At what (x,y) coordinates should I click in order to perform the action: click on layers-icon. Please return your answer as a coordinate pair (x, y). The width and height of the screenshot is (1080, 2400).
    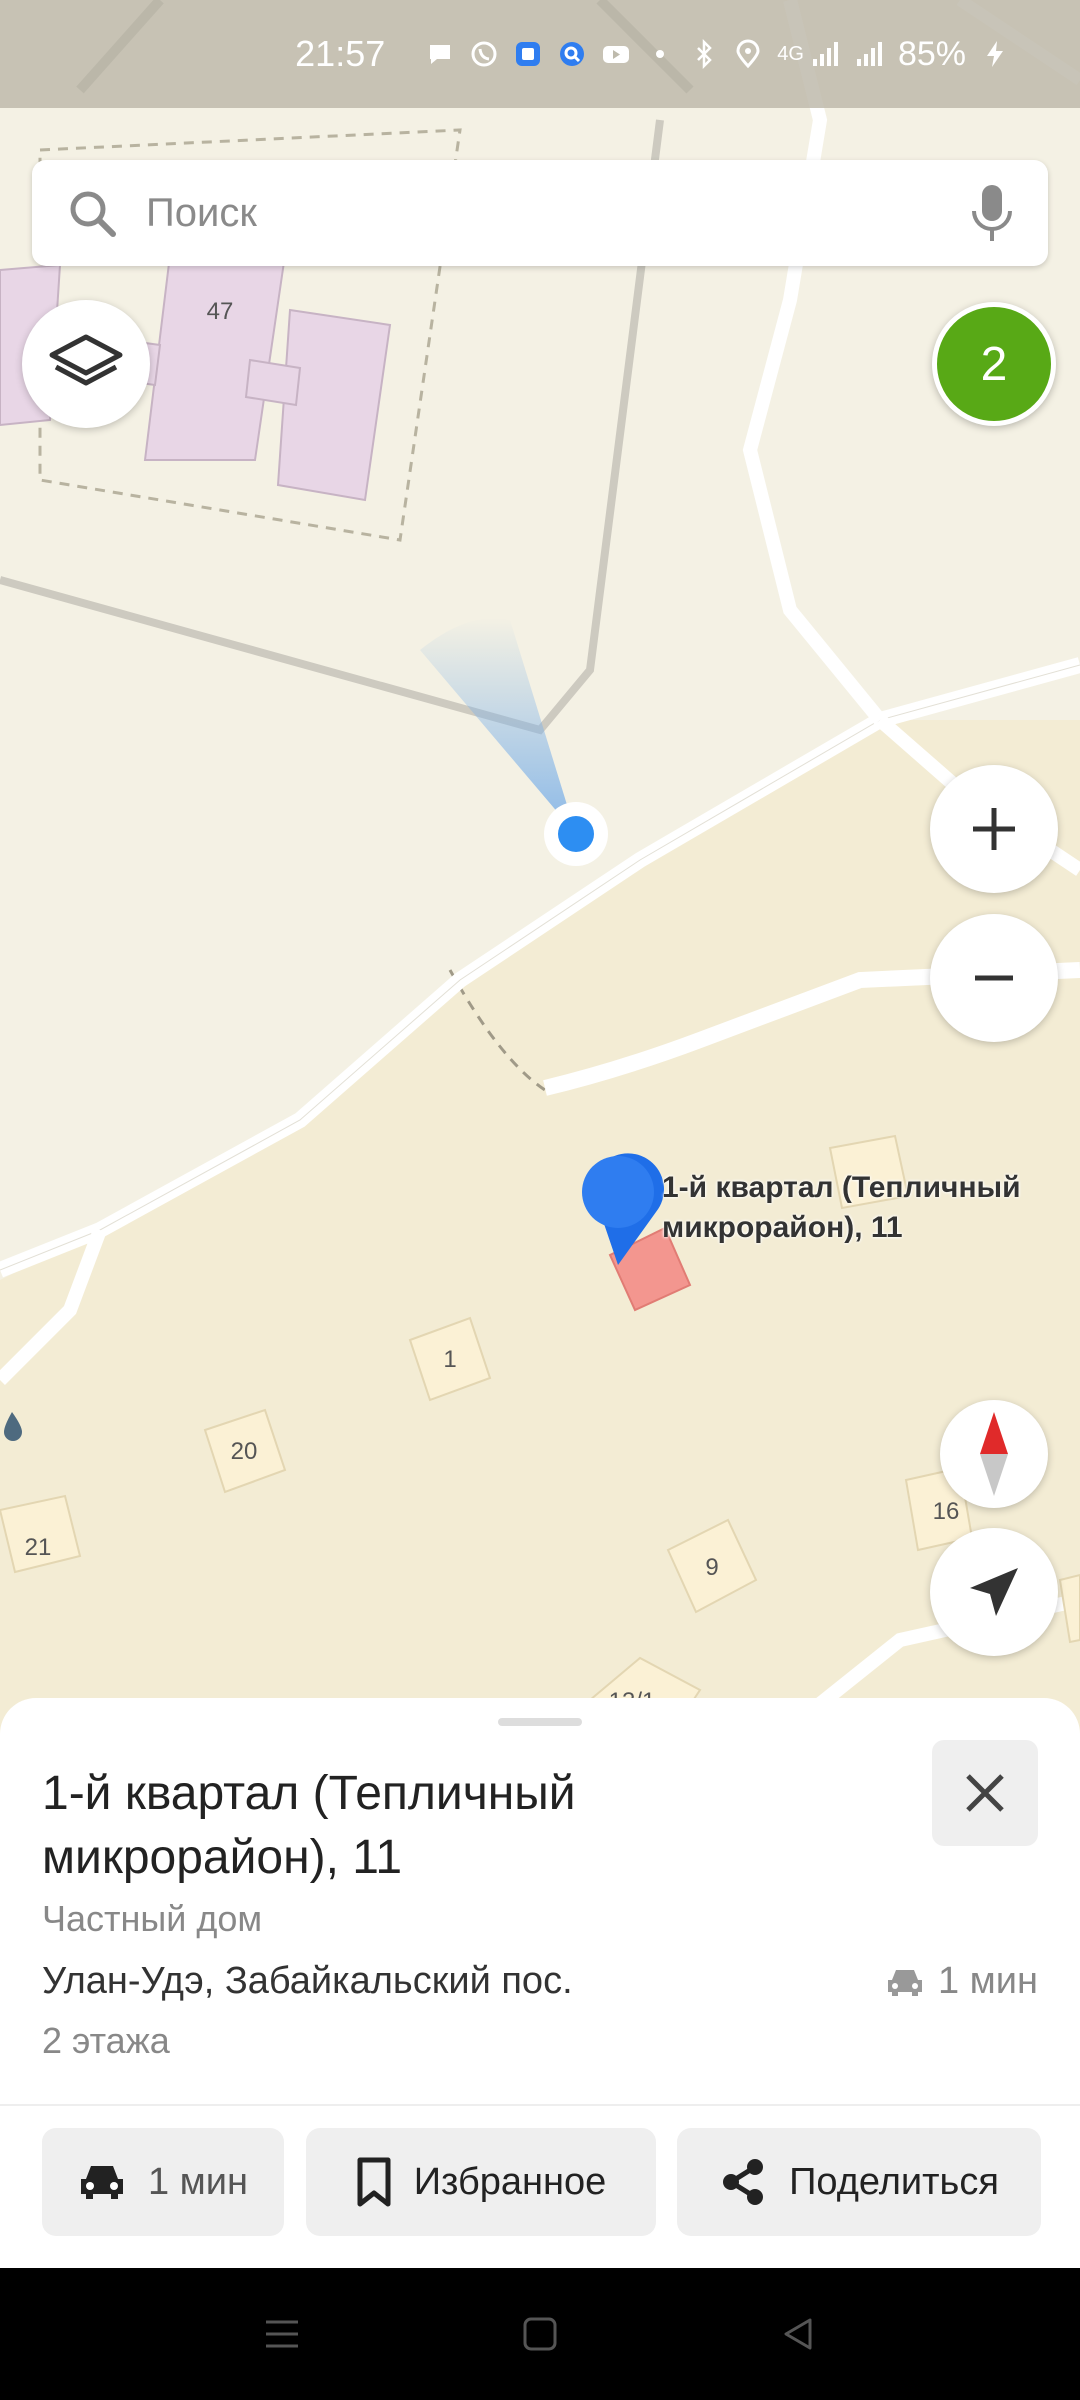
    Looking at the image, I should click on (86, 360).